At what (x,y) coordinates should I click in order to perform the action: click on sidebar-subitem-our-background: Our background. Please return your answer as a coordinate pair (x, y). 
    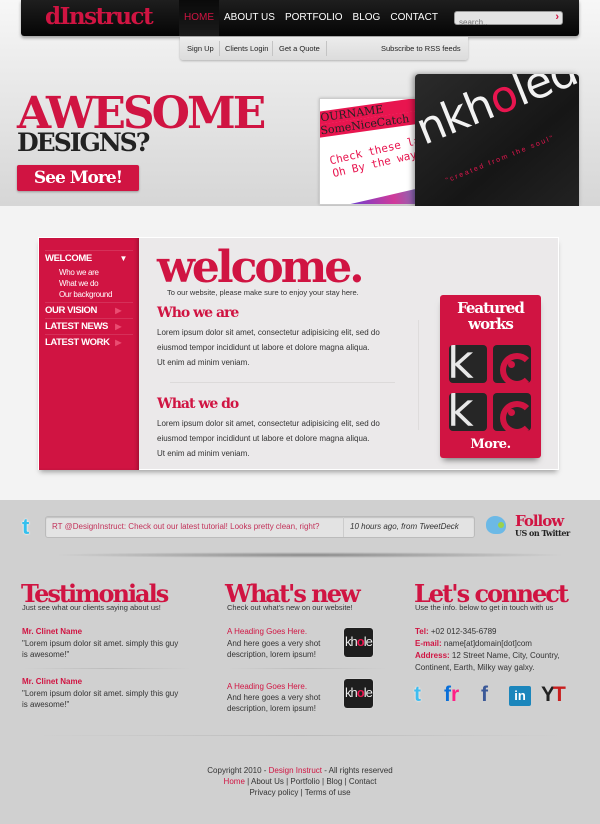
    Looking at the image, I should click on (85, 294).